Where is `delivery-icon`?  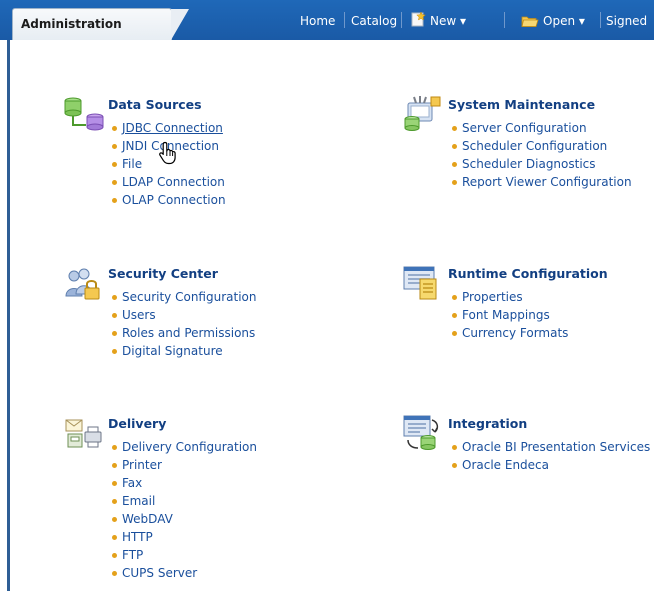
delivery-icon is located at coordinates (84, 436).